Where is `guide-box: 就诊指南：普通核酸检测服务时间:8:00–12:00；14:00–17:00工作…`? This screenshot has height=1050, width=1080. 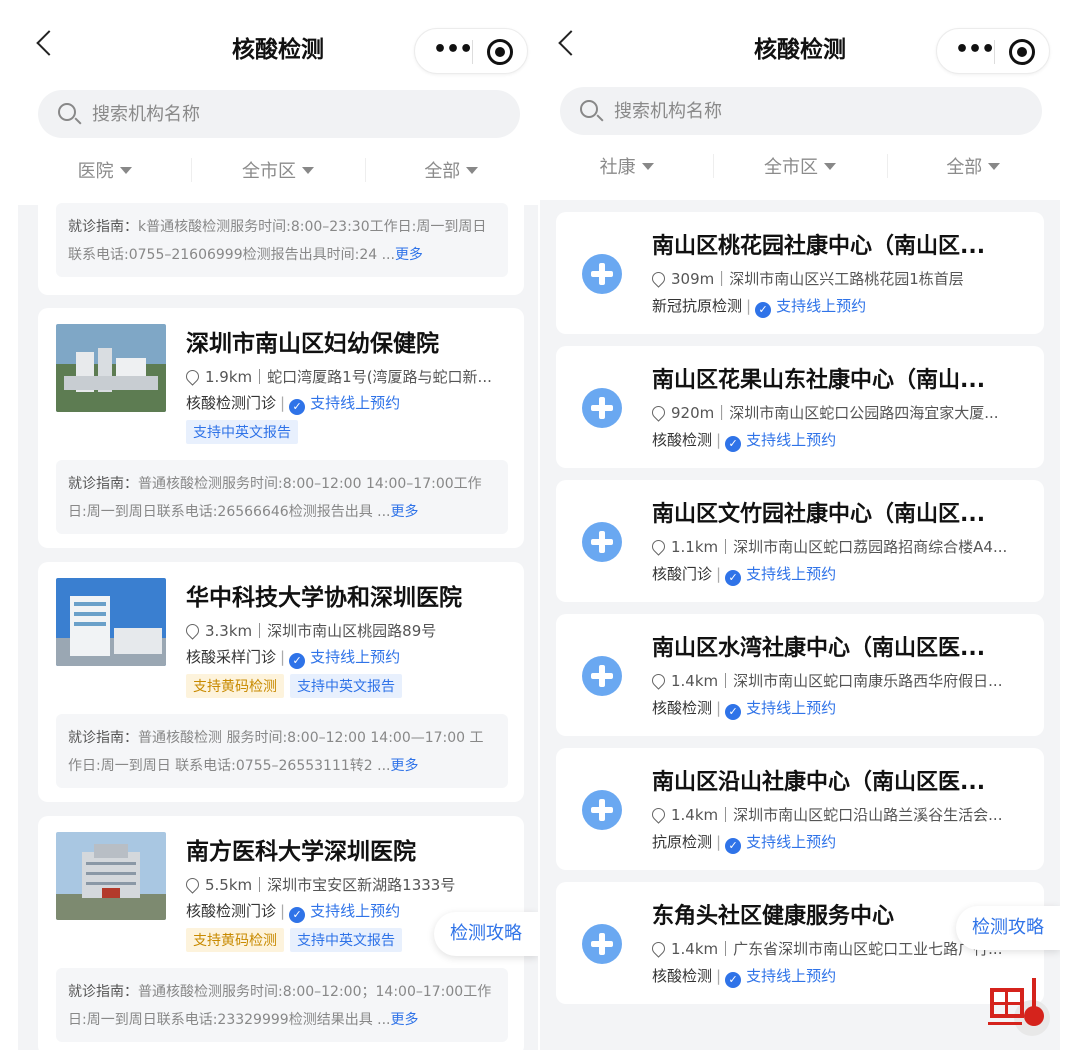
guide-box: 就诊指南：普通核酸检测服务时间:8:00–12:00；14:00–17:00工作… is located at coordinates (282, 1005).